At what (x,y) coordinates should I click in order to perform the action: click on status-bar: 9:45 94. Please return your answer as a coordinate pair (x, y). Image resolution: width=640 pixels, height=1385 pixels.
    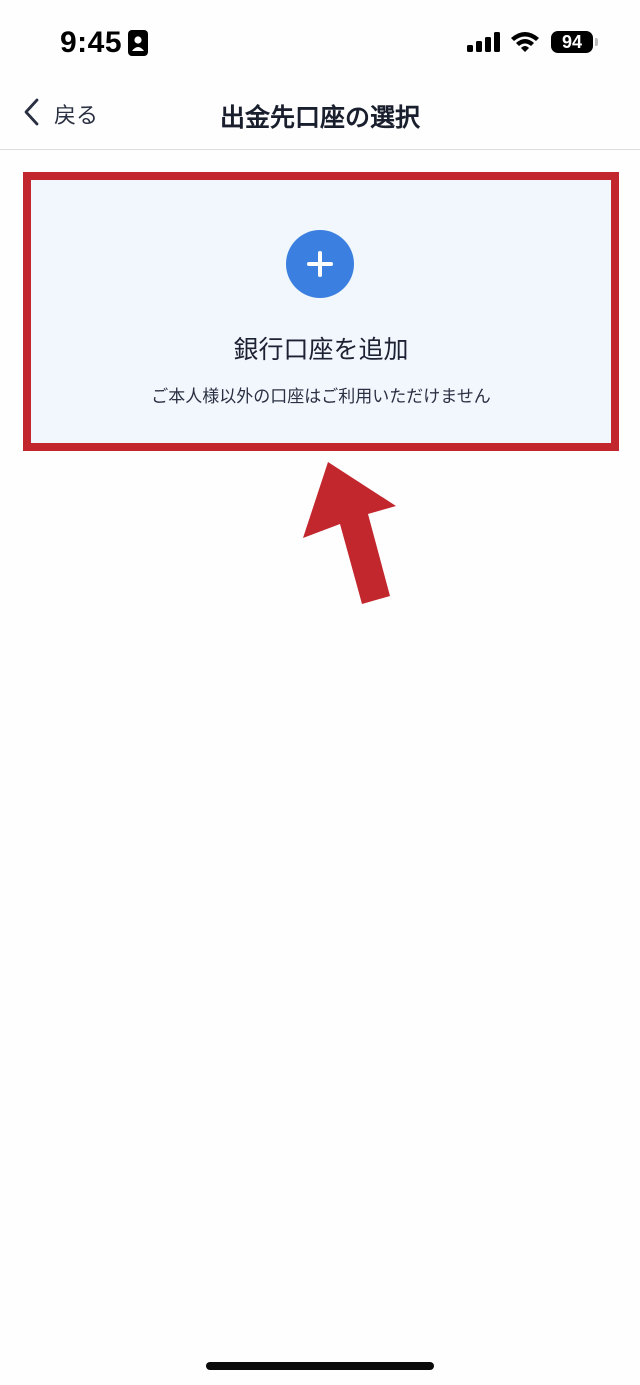
    Looking at the image, I should click on (320, 42).